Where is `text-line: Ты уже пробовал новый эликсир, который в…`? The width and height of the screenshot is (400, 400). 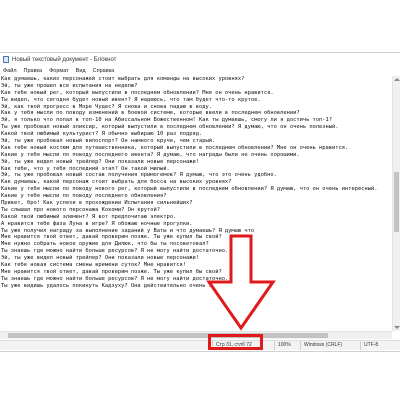
text-line: Ты уже пробовал новый эликсир, который в… is located at coordinates (170, 127).